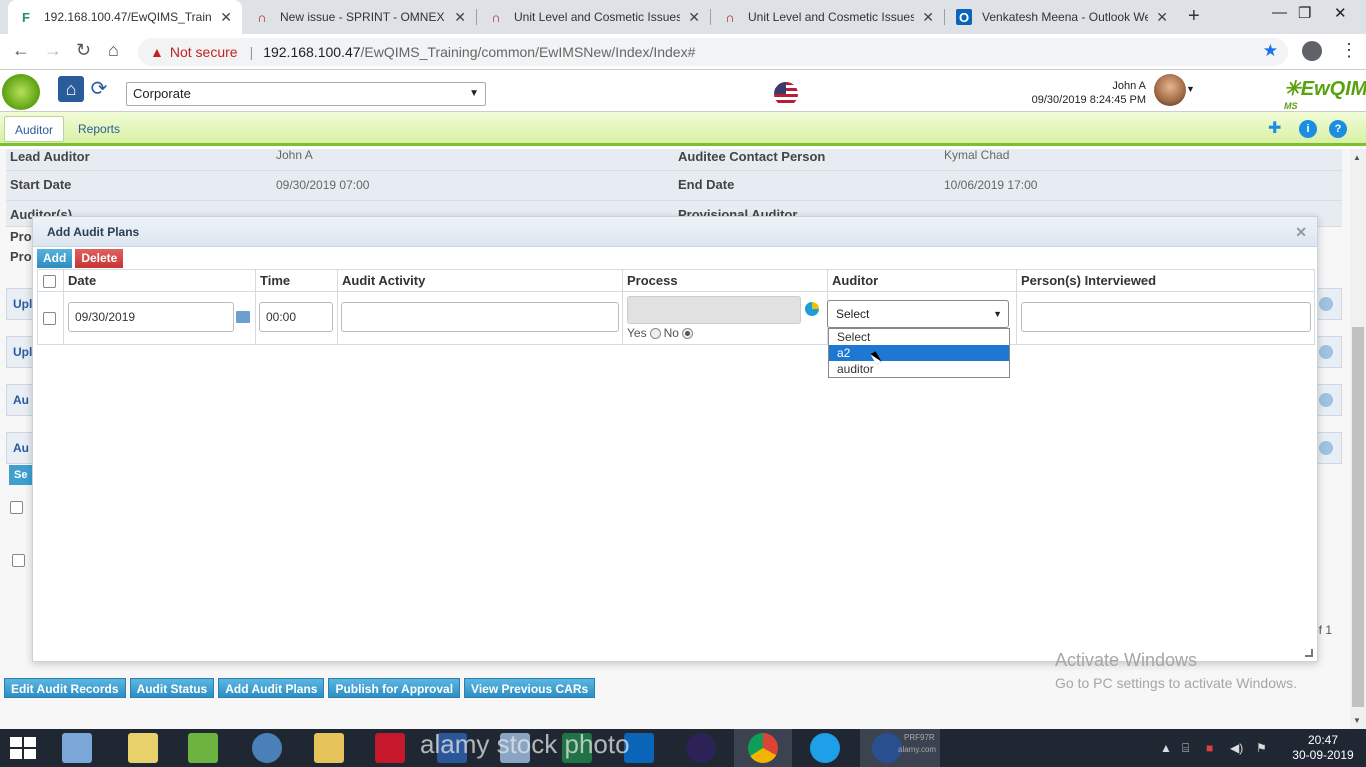 This screenshot has height=767, width=1366. I want to click on home-icon: ⌂, so click(71, 89).